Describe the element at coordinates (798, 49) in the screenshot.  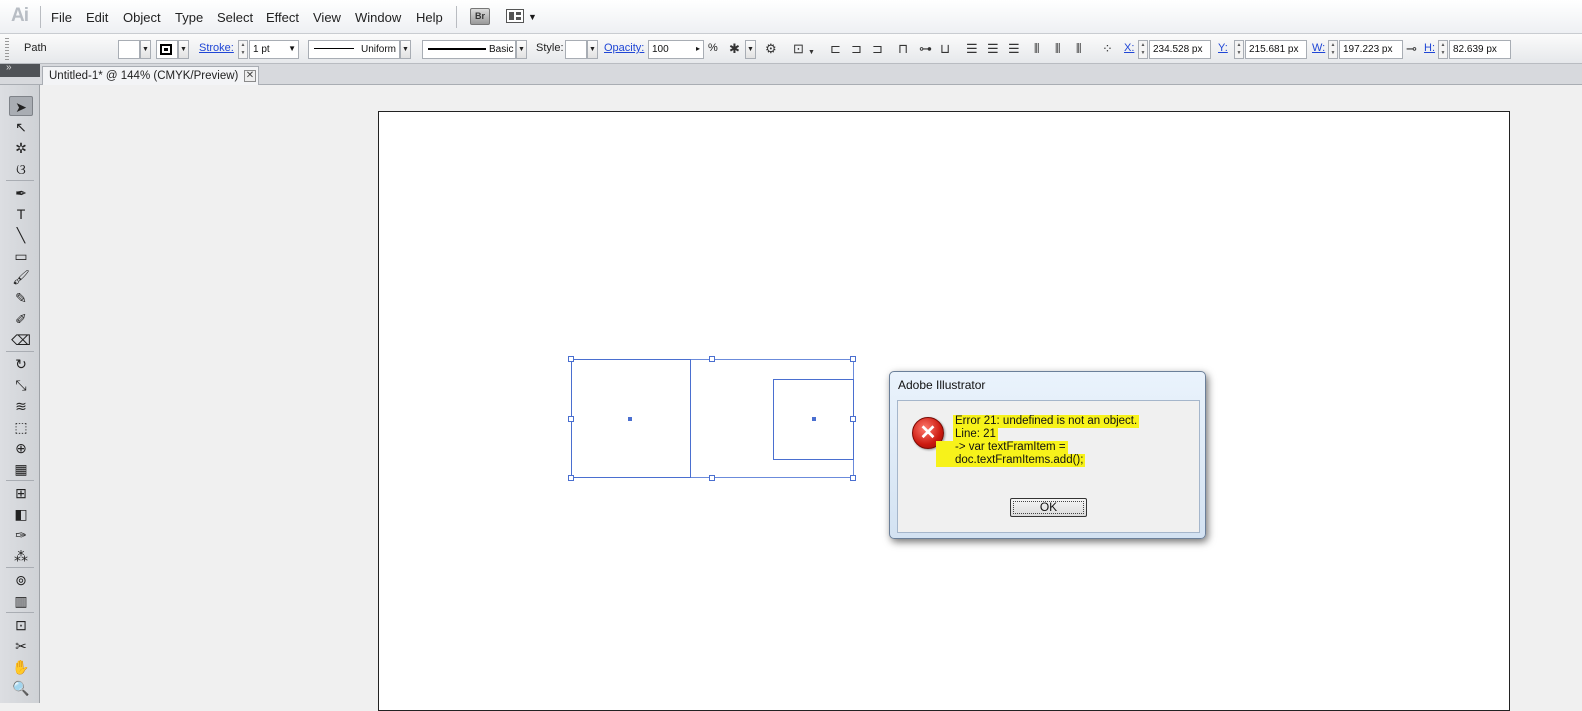
I see `align-to-icon: ⊡` at that location.